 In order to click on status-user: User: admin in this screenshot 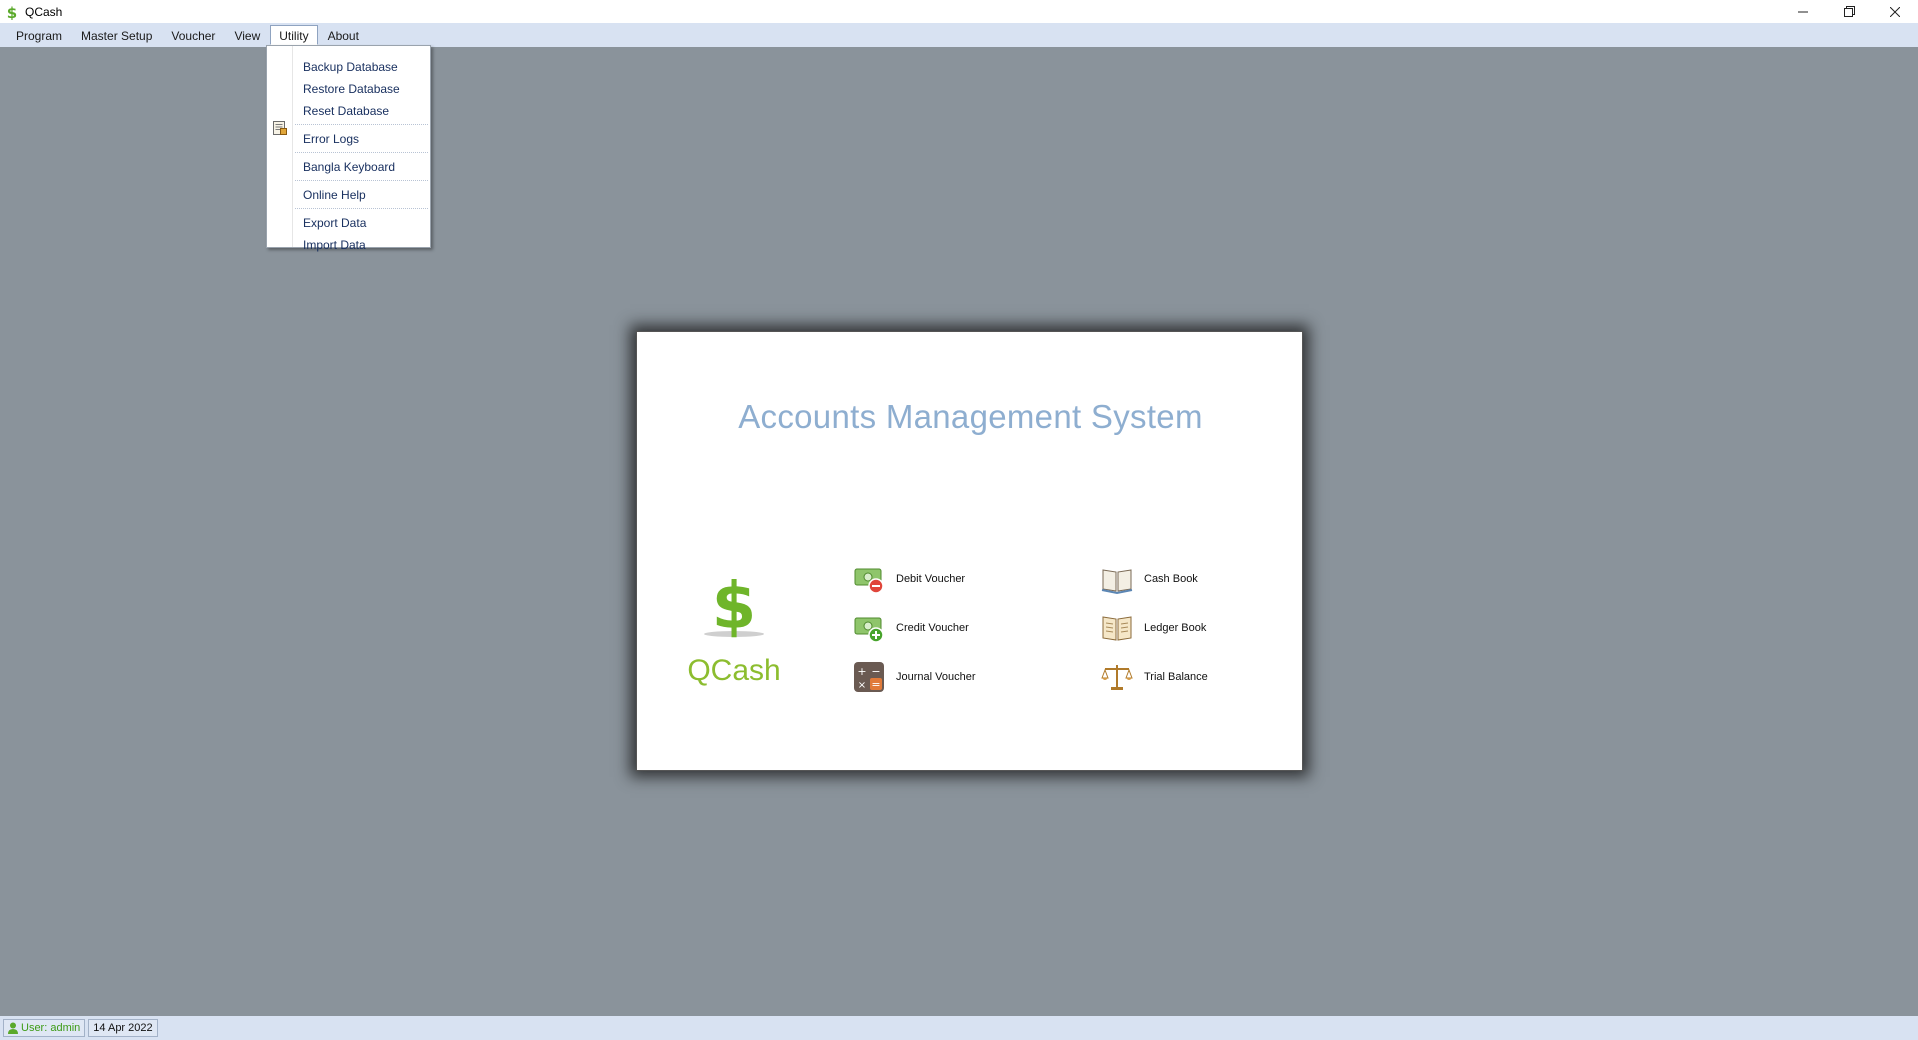, I will do `click(44, 1028)`.